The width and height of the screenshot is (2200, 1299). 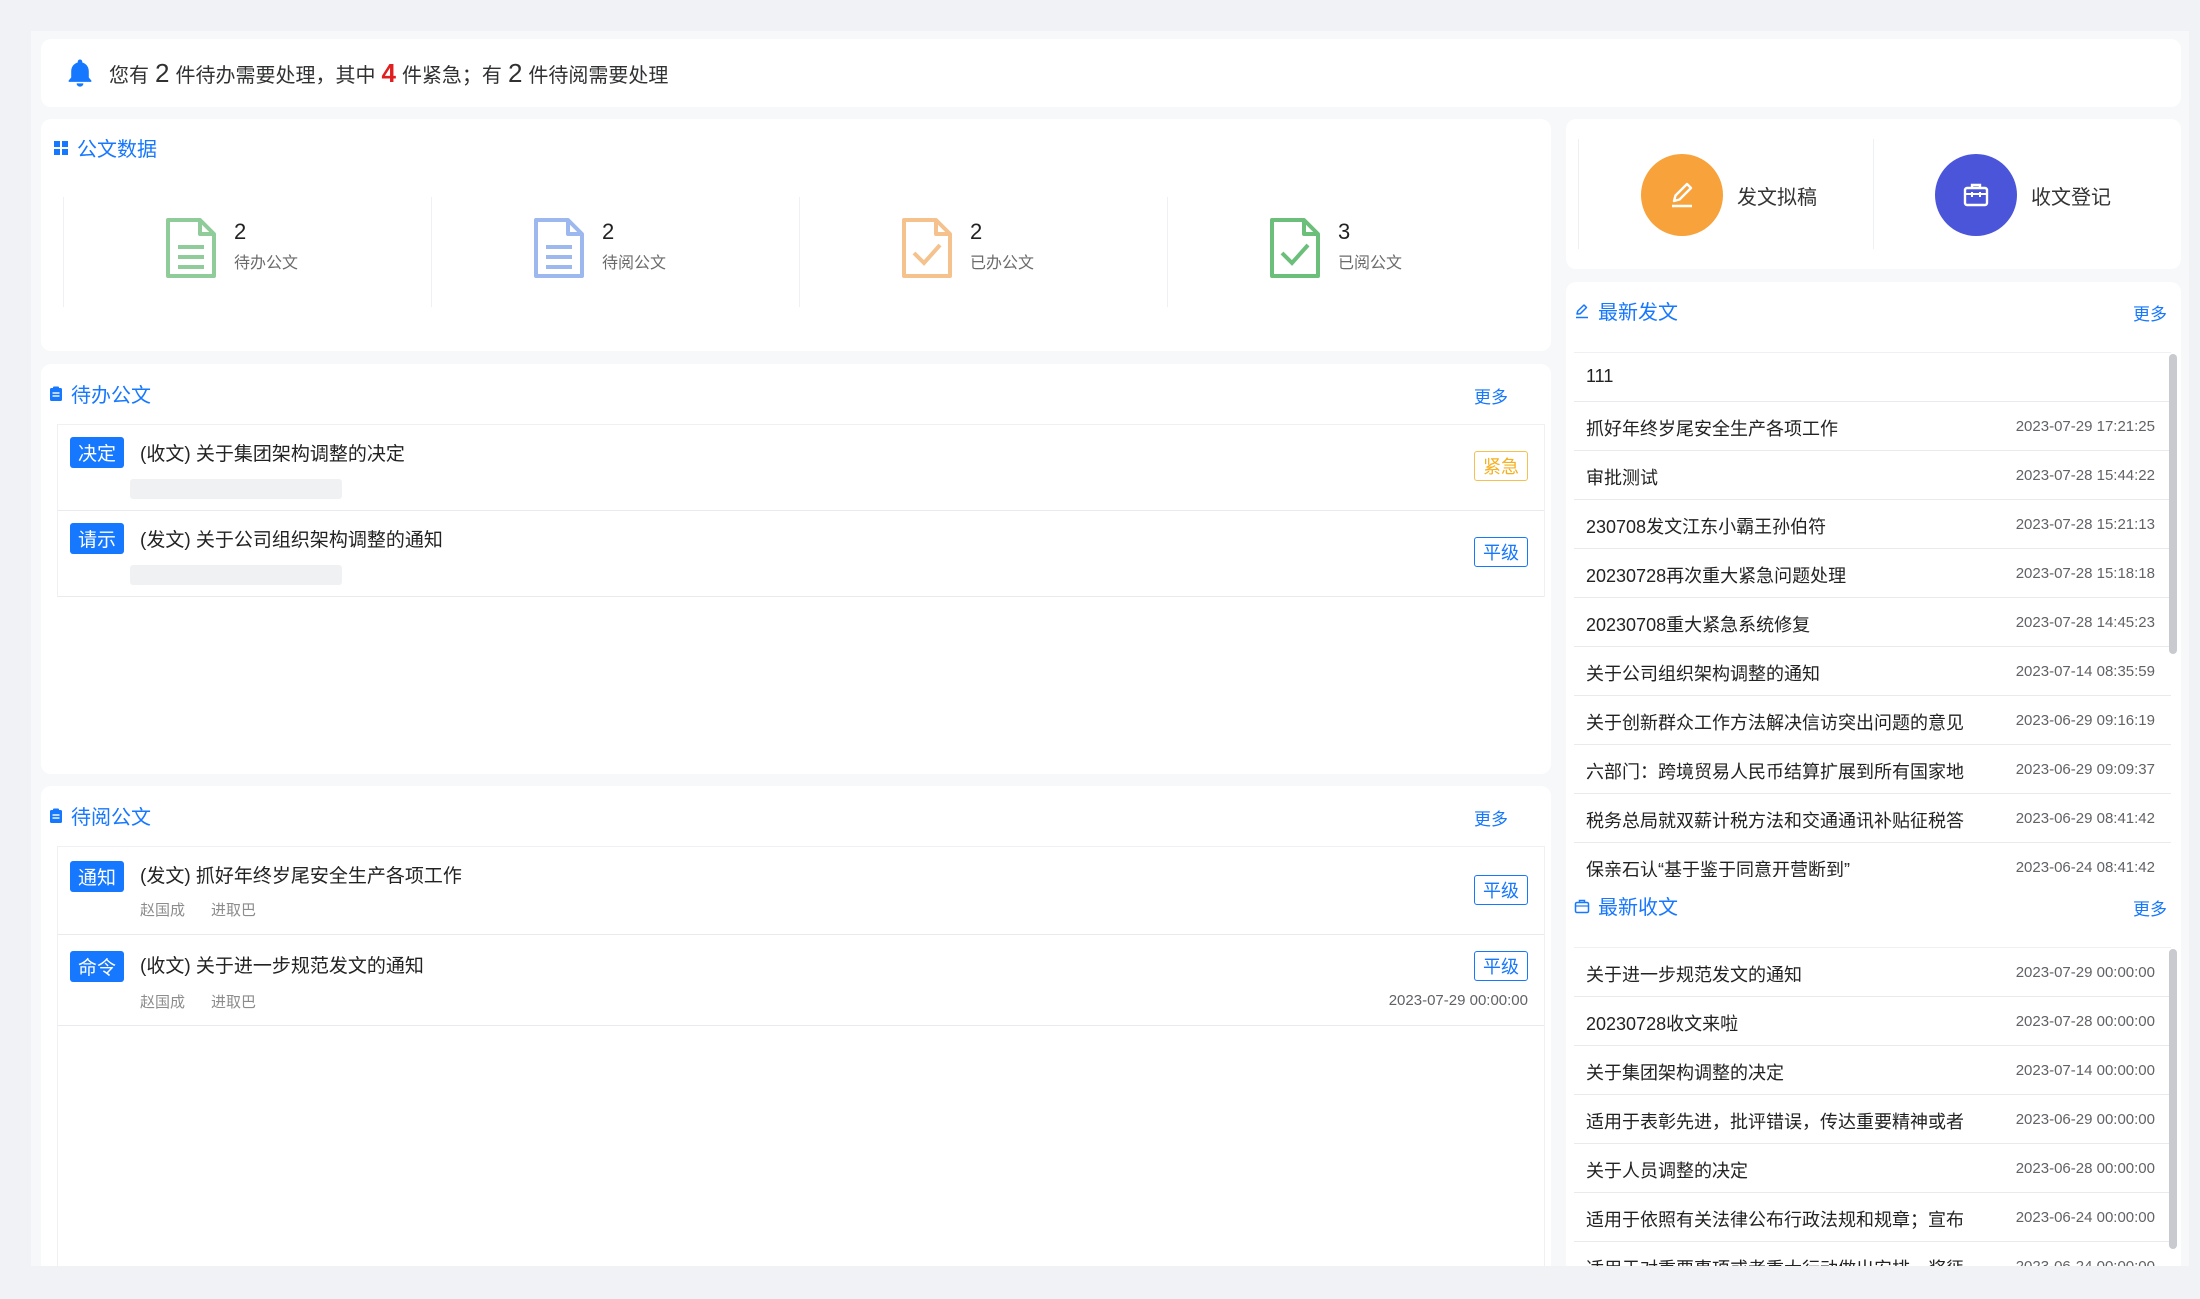 I want to click on toread-row-title: (收文) 关于进一步规范发文的通知, so click(x=282, y=964).